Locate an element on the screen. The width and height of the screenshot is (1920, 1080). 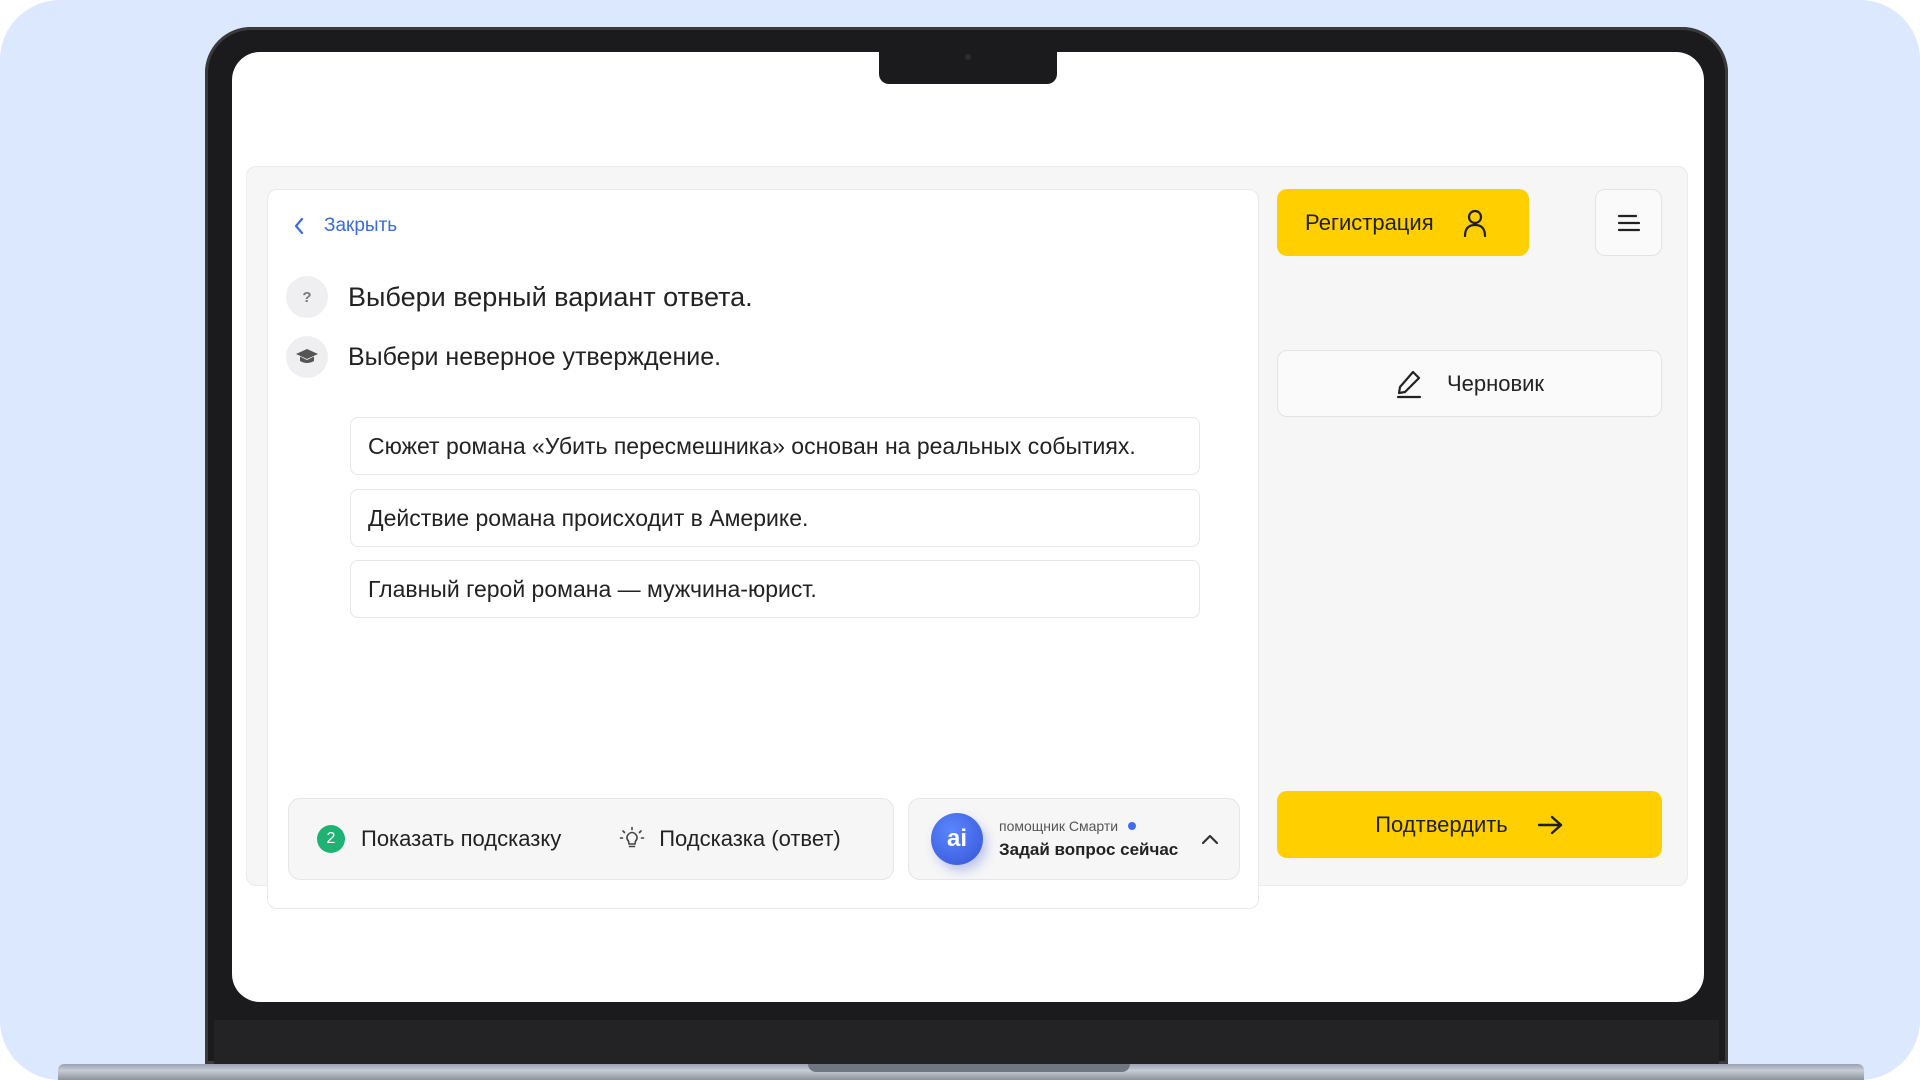
draft-button: Черновик is located at coordinates (1469, 383).